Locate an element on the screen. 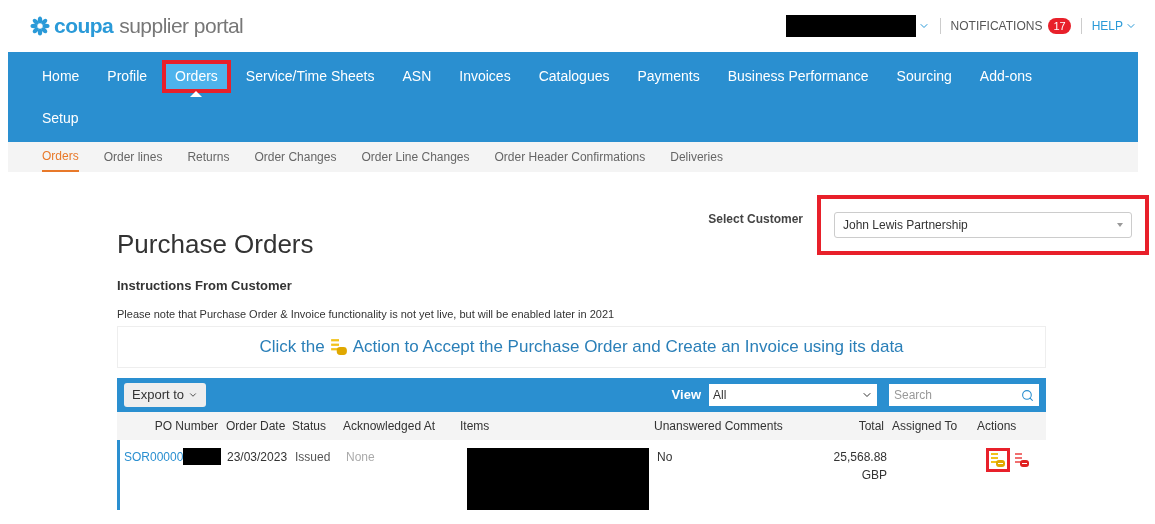 The width and height of the screenshot is (1155, 524). notification-count-badge: 17 is located at coordinates (1059, 26).